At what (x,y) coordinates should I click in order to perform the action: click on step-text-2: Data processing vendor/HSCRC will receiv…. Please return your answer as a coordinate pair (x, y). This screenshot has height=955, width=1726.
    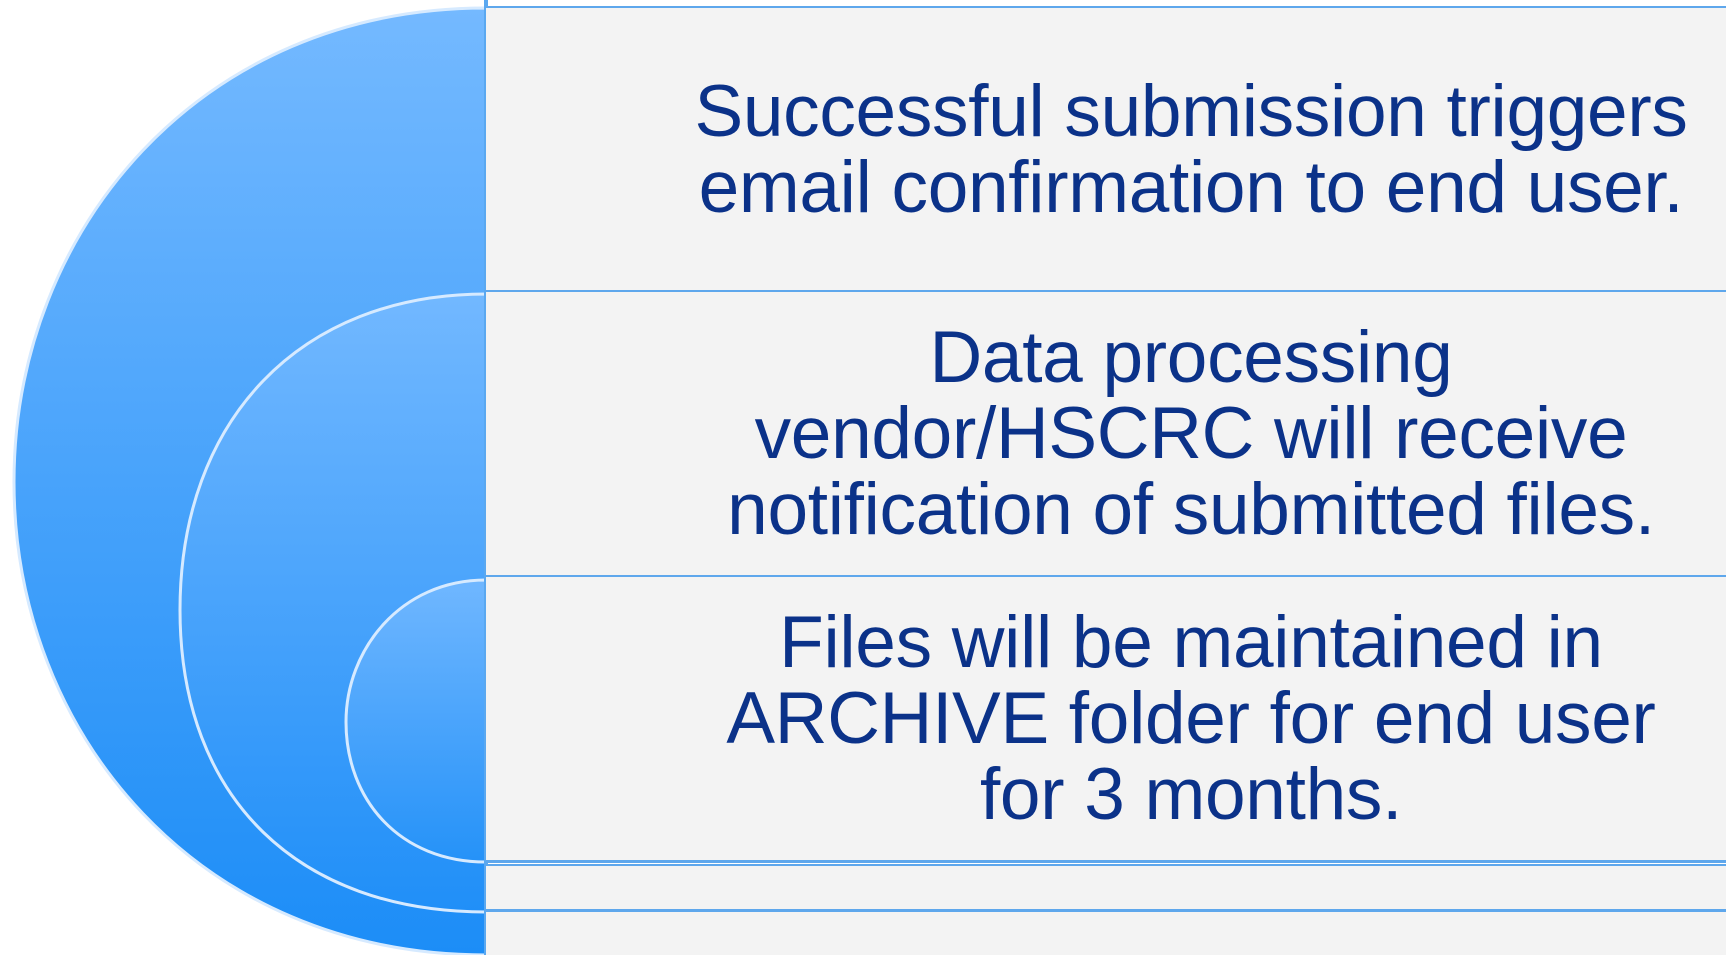
    Looking at the image, I should click on (1191, 433).